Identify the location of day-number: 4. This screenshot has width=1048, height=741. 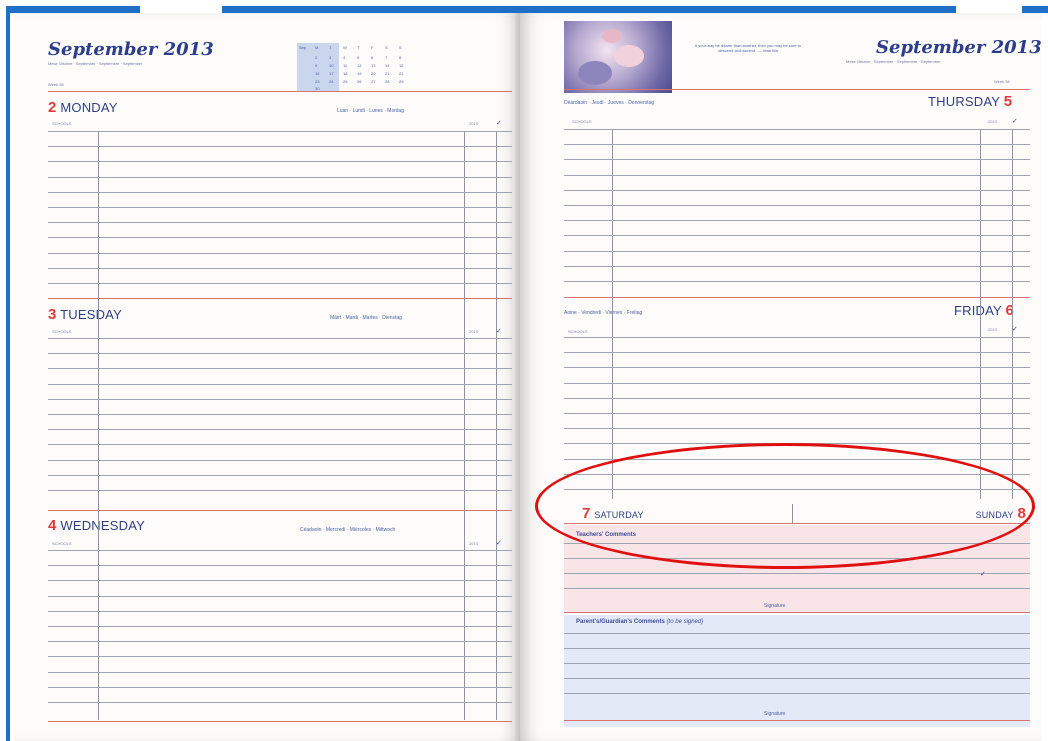
(52, 525).